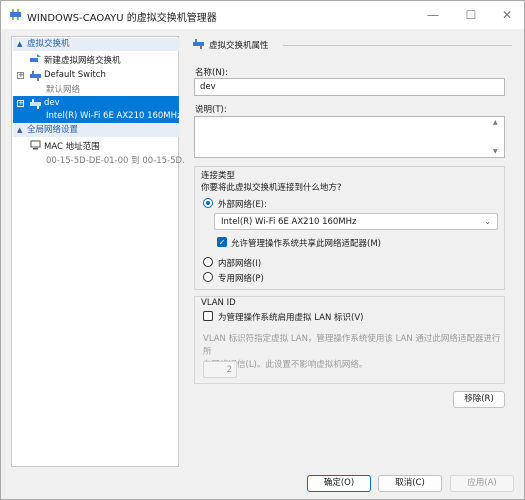  What do you see at coordinates (218, 176) in the screenshot?
I see `connection-type-label: 连接类型` at bounding box center [218, 176].